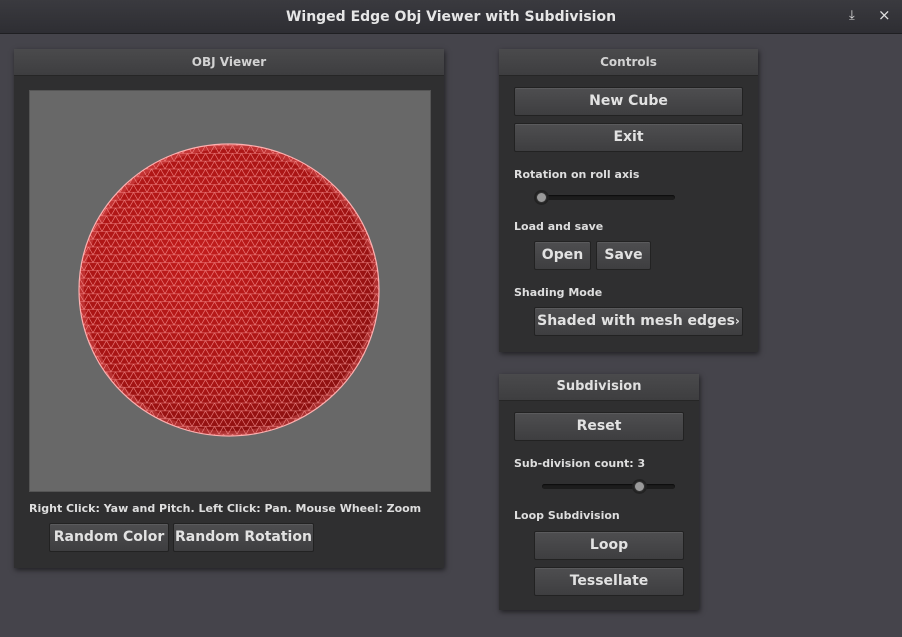 The width and height of the screenshot is (902, 637). I want to click on open-button: Open, so click(562, 255).